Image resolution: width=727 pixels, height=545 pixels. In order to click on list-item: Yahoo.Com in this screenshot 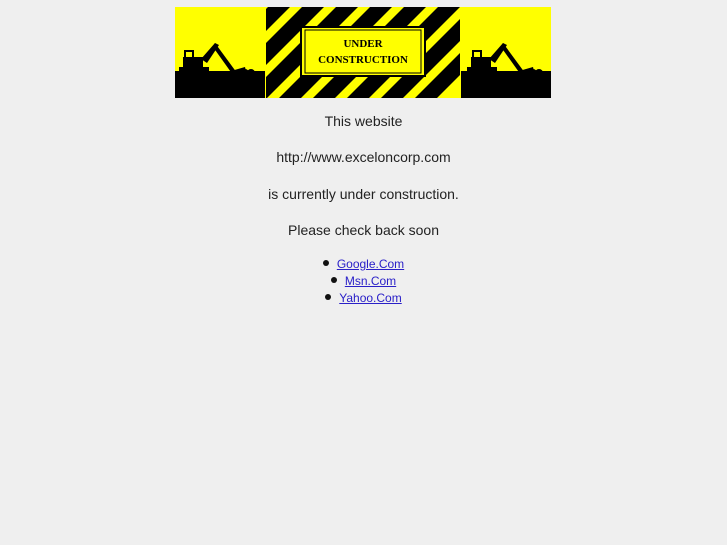, I will do `click(363, 298)`.